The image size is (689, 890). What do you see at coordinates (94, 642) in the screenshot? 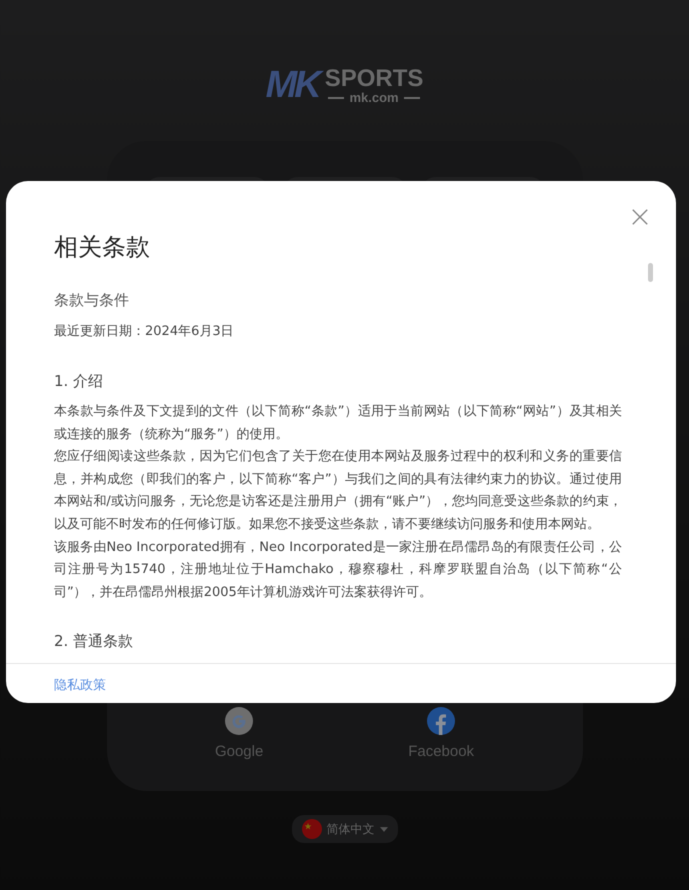
I see `section-heading: 2. 普通条款` at bounding box center [94, 642].